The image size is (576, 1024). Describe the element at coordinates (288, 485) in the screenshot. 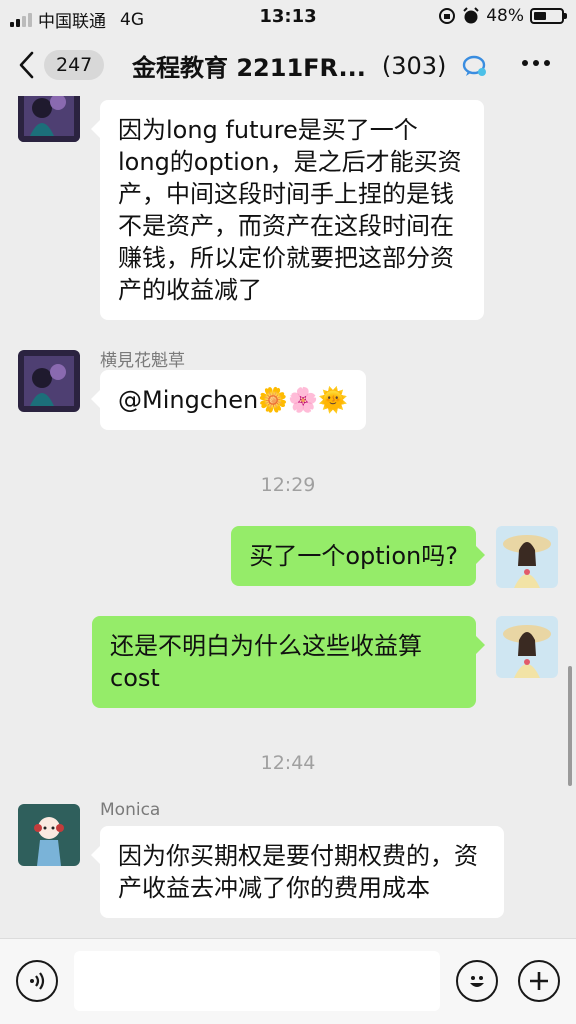

I see `timestamp: 12:29` at that location.